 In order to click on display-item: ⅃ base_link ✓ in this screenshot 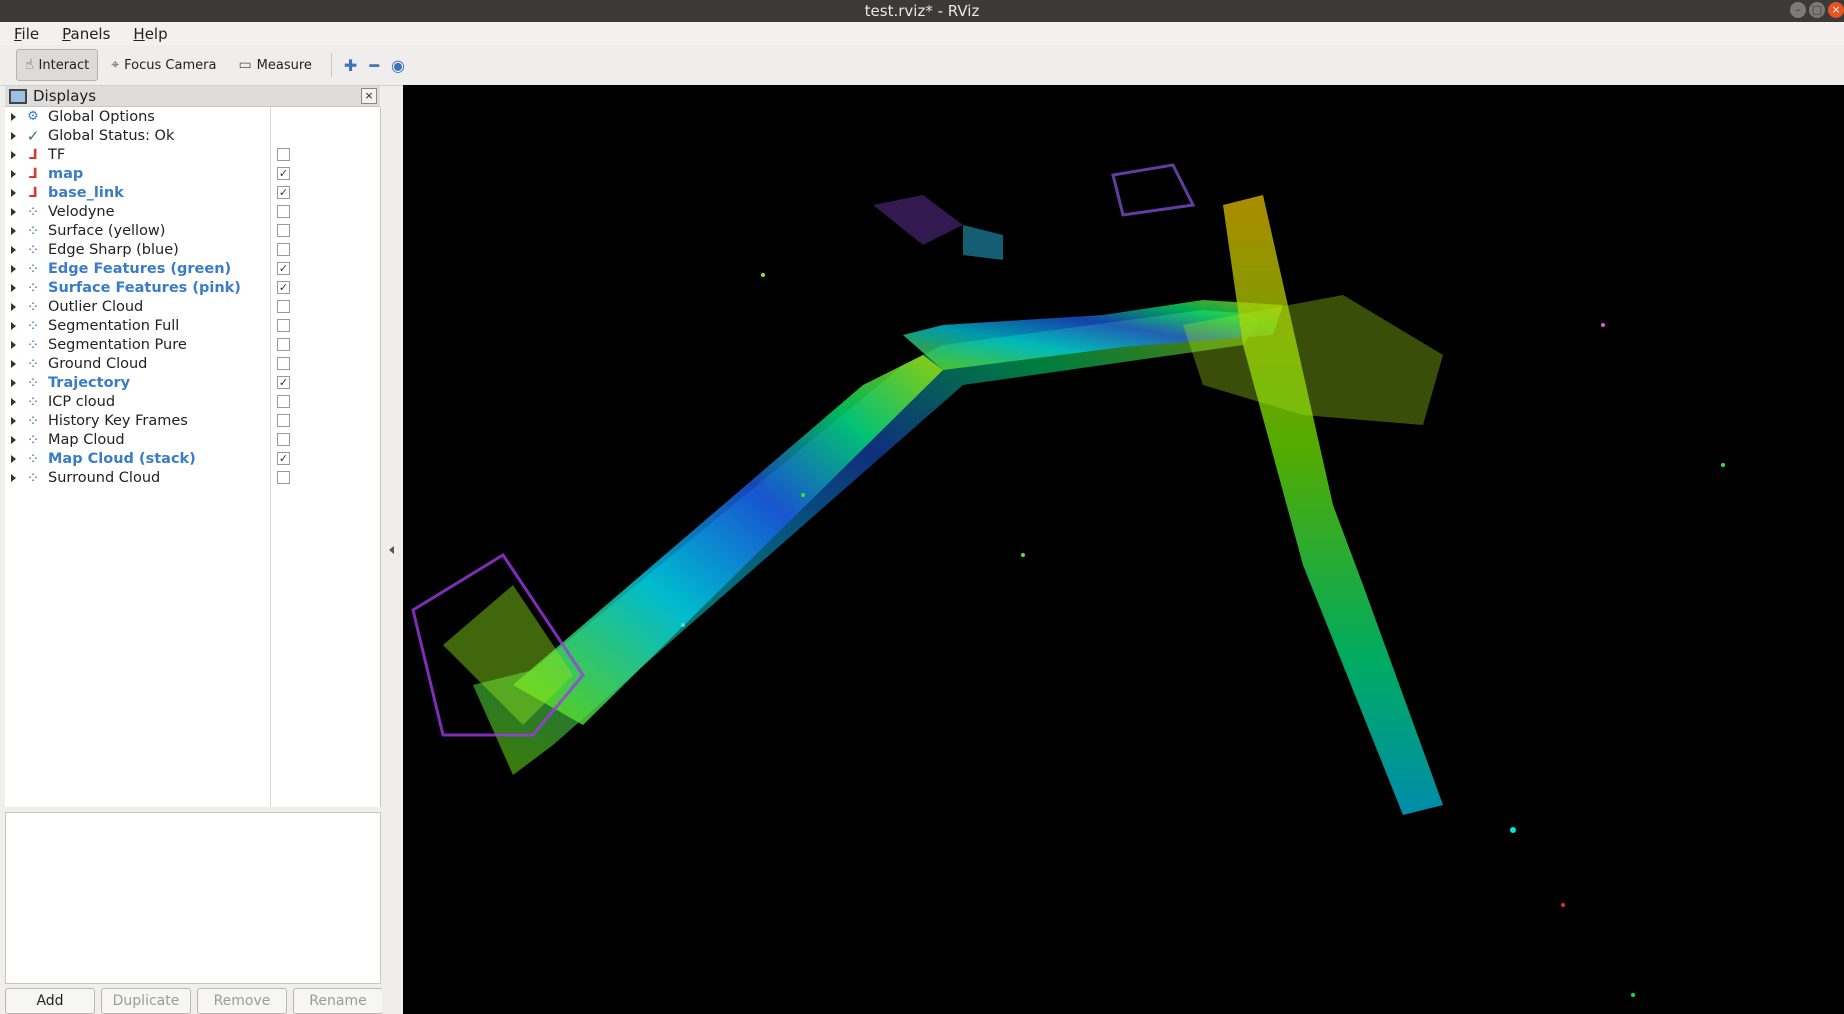, I will do `click(192, 192)`.